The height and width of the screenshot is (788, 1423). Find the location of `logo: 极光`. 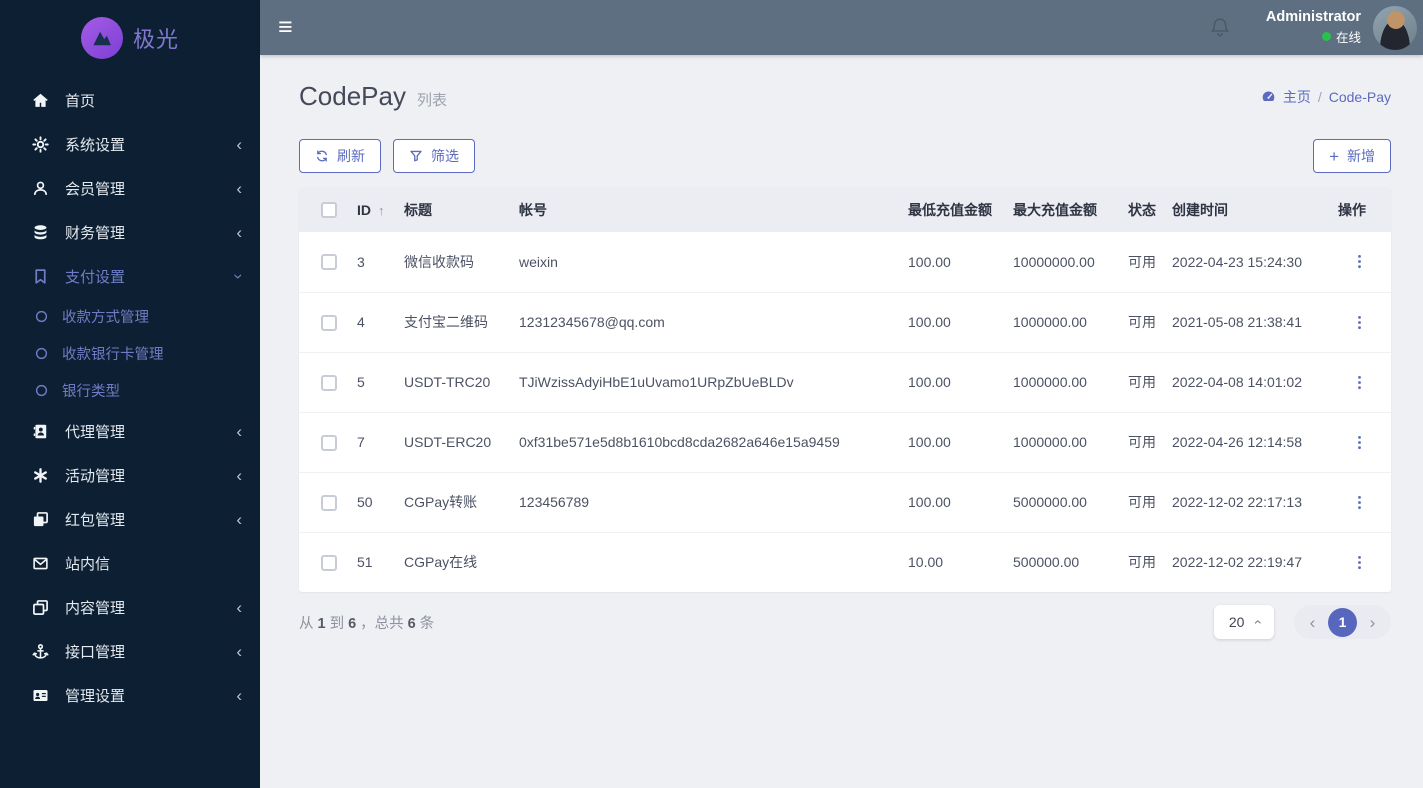

logo: 极光 is located at coordinates (130, 38).